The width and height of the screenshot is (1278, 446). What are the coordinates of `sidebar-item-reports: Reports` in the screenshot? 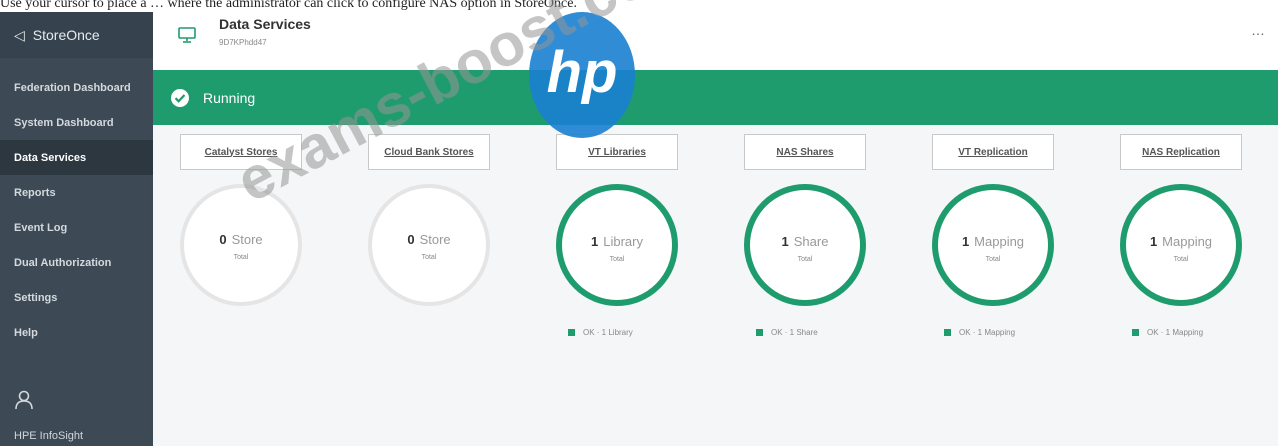 It's located at (76, 192).